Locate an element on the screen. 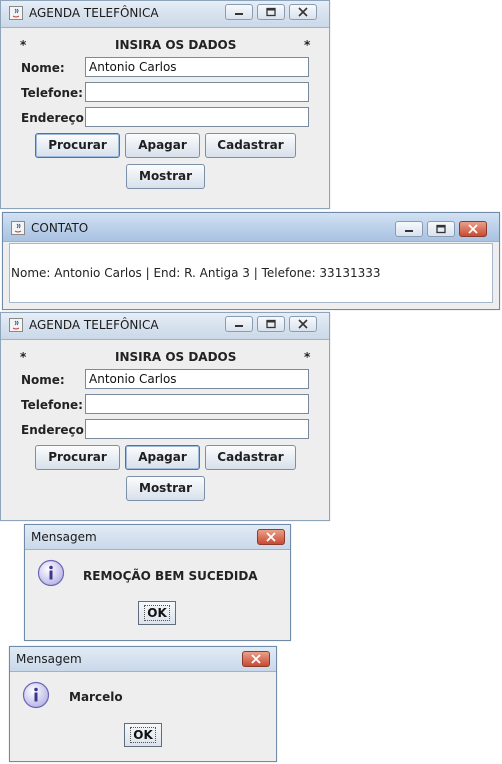 This screenshot has height=764, width=502. message-dialog-1: Mensagem REMOÇÃO BEM SUCEDIDA OK is located at coordinates (157, 582).